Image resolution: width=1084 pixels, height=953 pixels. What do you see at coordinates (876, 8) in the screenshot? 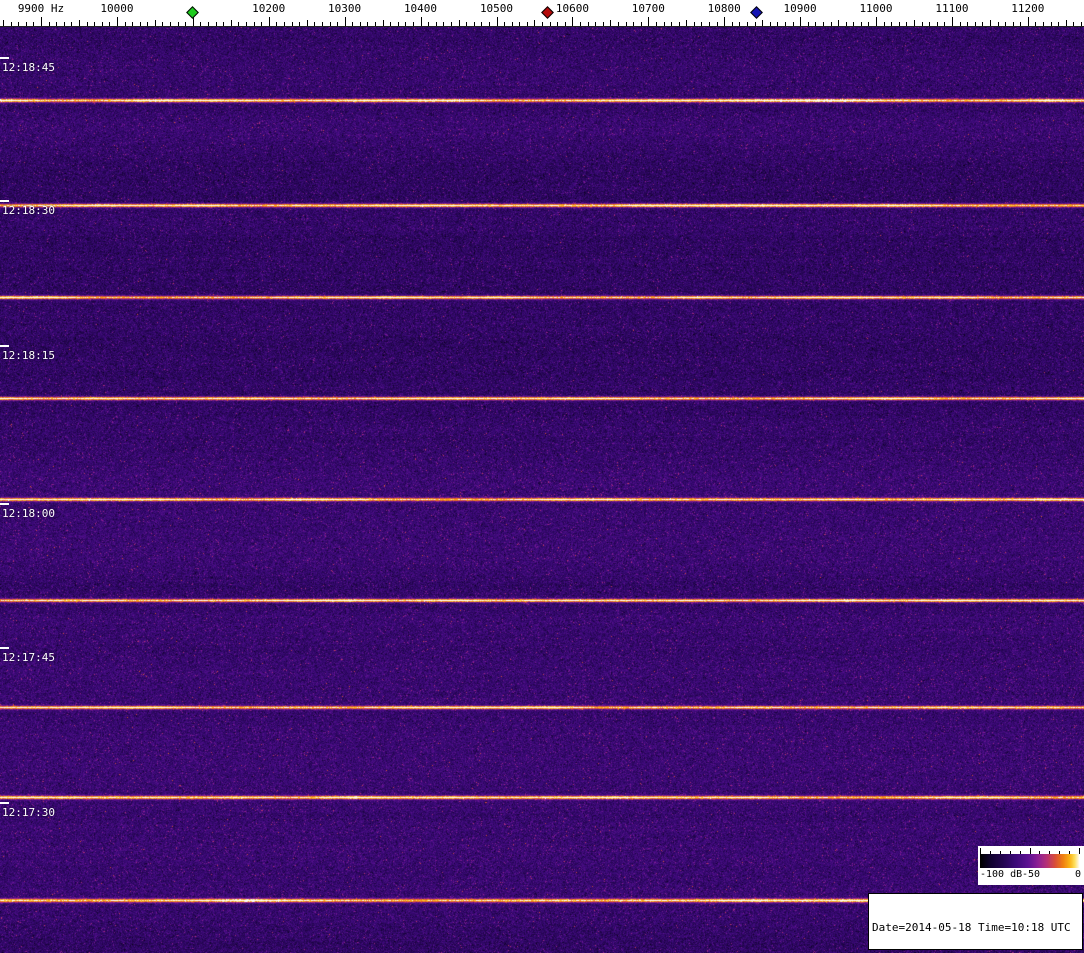
I see `freq-label: 11000` at bounding box center [876, 8].